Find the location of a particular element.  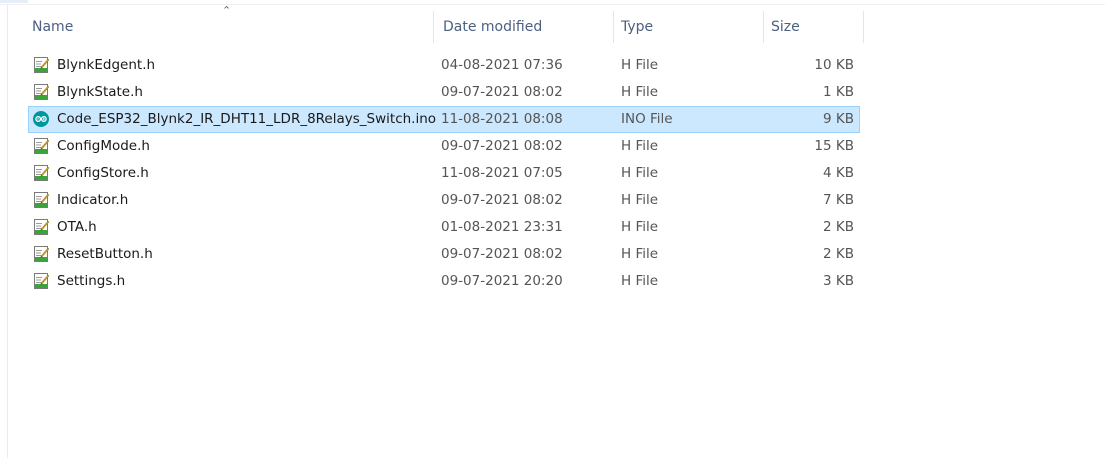

file-type: INO File is located at coordinates (647, 119).